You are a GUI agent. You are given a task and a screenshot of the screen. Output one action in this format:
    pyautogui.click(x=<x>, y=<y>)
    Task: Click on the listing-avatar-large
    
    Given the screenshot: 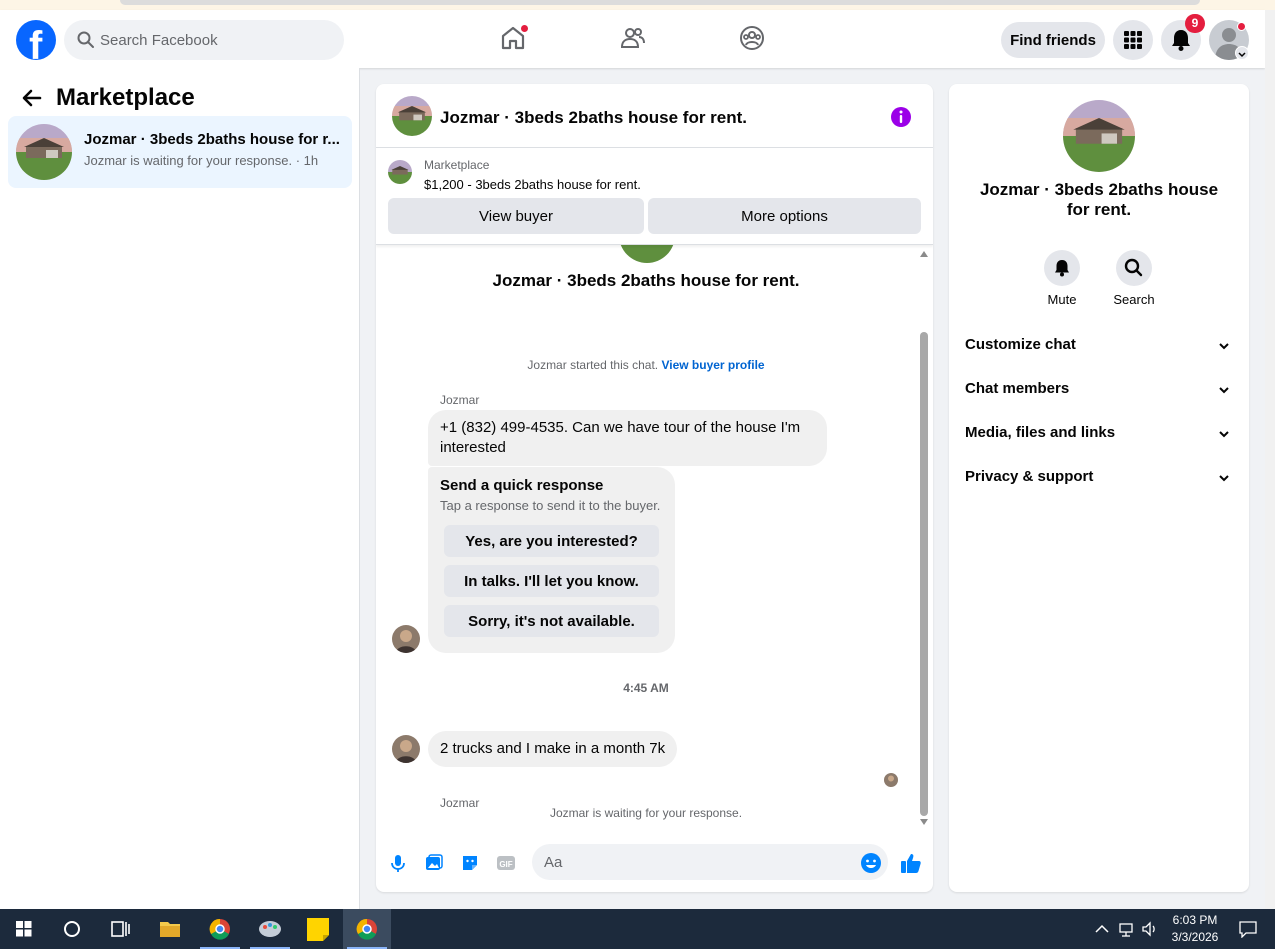 What is the action you would take?
    pyautogui.click(x=647, y=254)
    